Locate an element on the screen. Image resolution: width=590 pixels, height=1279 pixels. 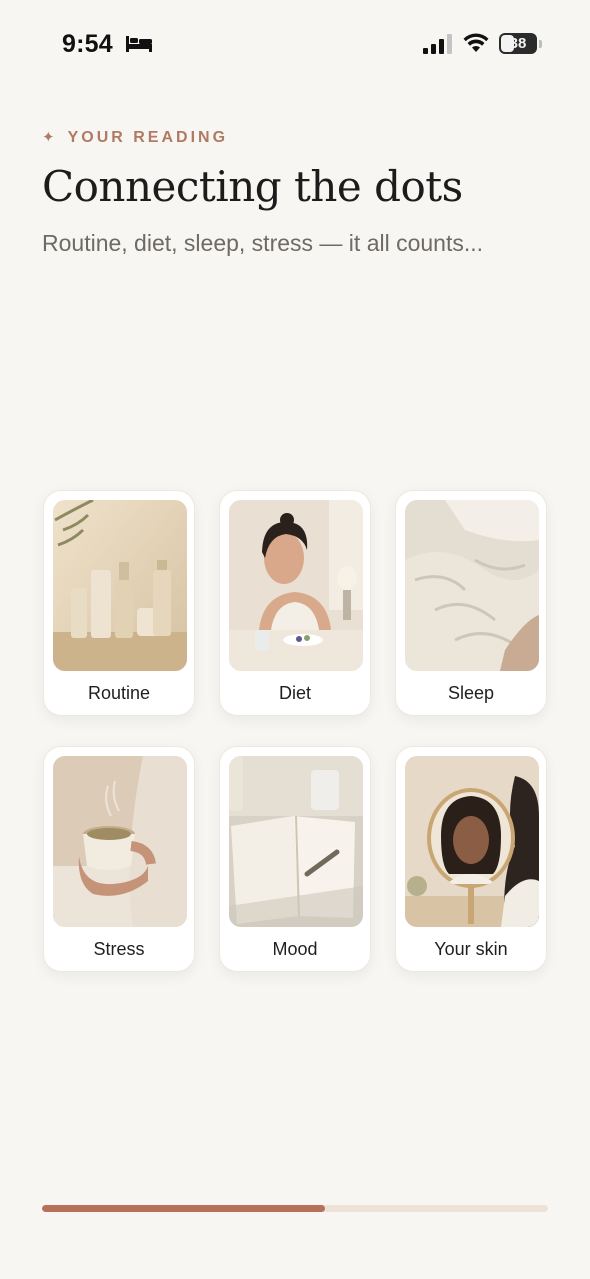
battery-percent: 38 is located at coordinates (518, 43).